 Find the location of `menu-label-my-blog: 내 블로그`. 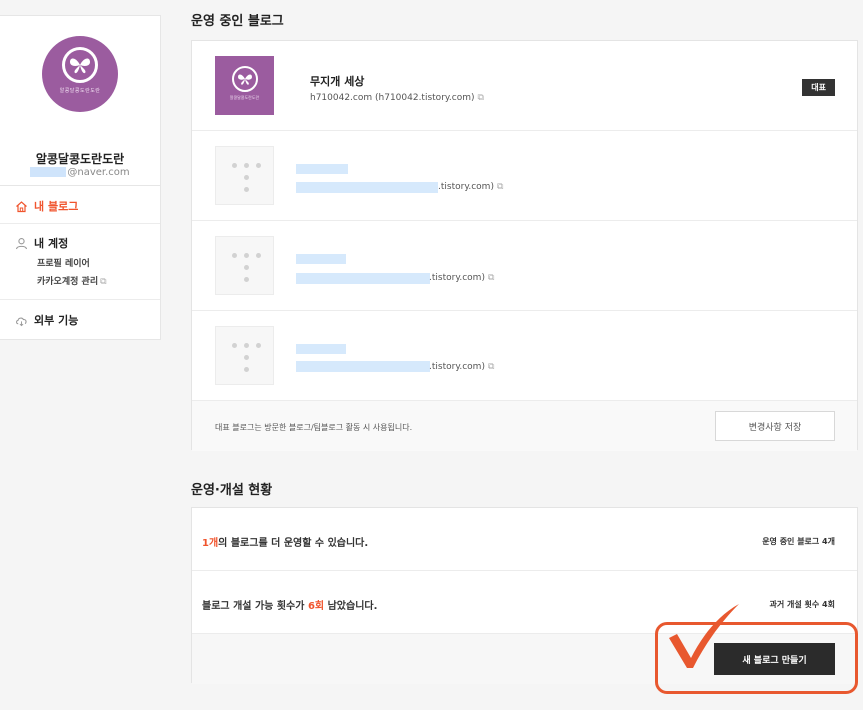

menu-label-my-blog: 내 블로그 is located at coordinates (56, 206).